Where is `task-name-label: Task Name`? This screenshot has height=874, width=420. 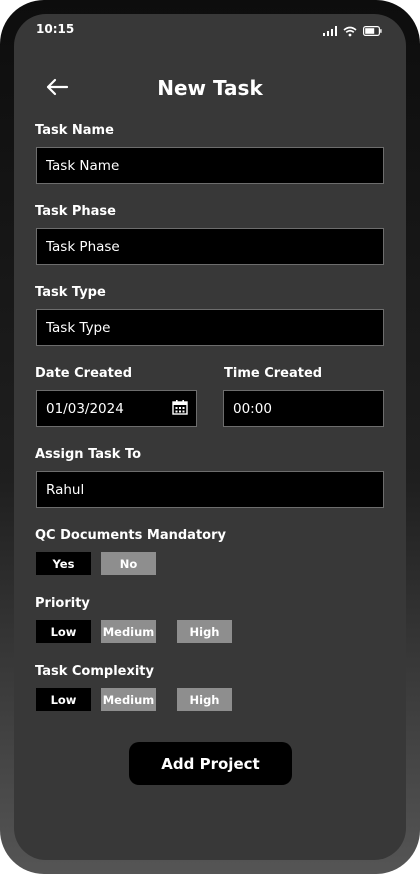 task-name-label: Task Name is located at coordinates (74, 130).